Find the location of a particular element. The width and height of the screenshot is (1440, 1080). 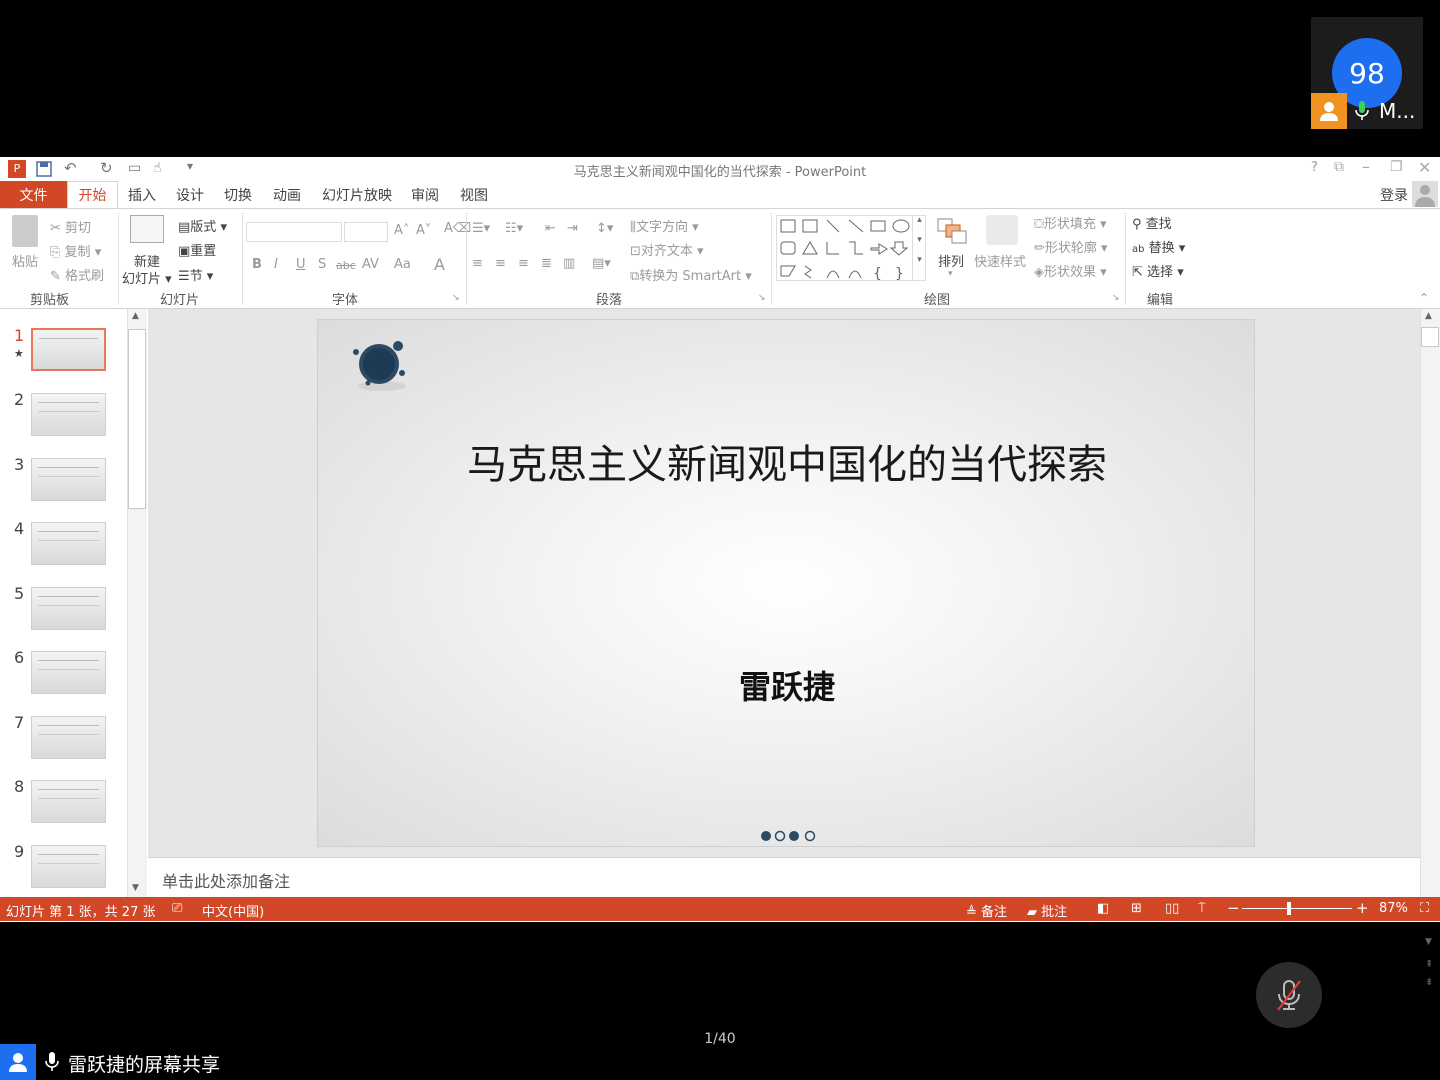

spell-check-icon: ⎚ is located at coordinates (177, 908).